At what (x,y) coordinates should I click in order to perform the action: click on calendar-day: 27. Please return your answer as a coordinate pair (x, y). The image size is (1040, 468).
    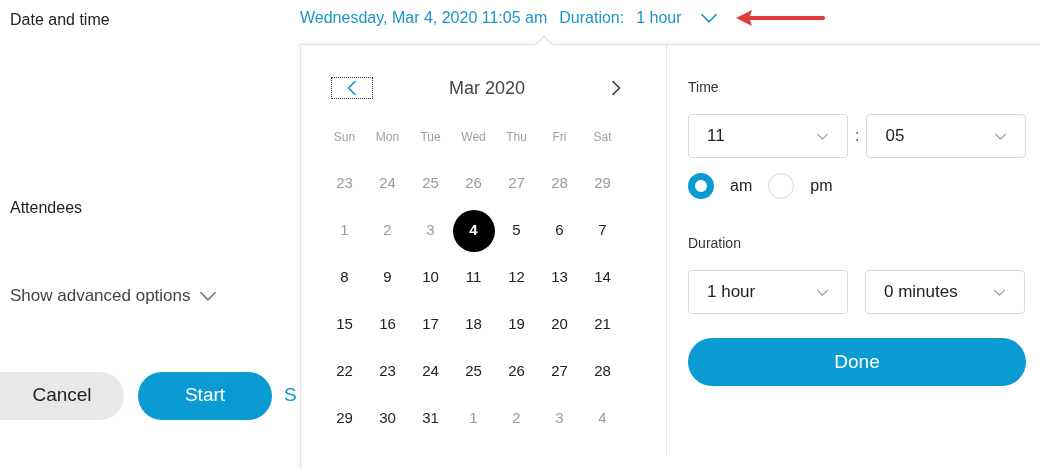
    Looking at the image, I should click on (559, 371).